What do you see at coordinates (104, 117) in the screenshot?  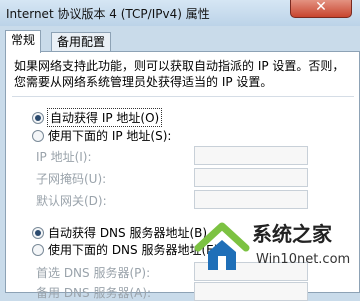 I see `ip-auto-label: 自动获得 IP 地址(O)` at bounding box center [104, 117].